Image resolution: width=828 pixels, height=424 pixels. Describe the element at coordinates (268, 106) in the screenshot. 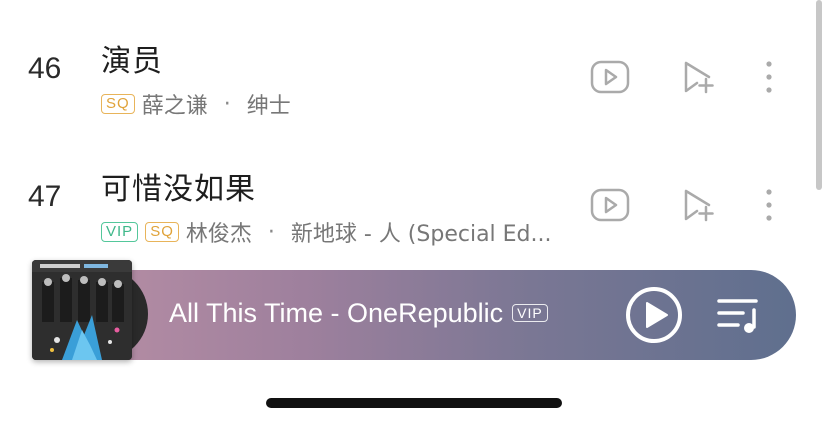

I see `album-name: 绅士` at that location.